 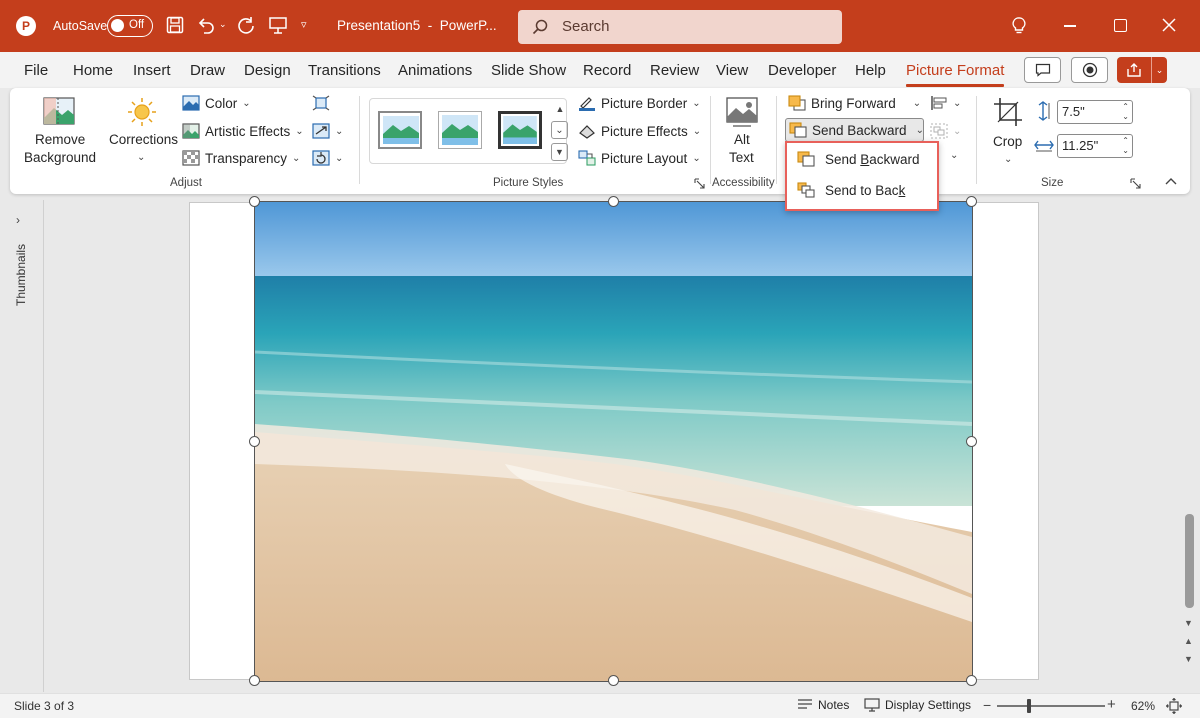 What do you see at coordinates (344, 70) in the screenshot?
I see `tab-transitions: Transitions` at bounding box center [344, 70].